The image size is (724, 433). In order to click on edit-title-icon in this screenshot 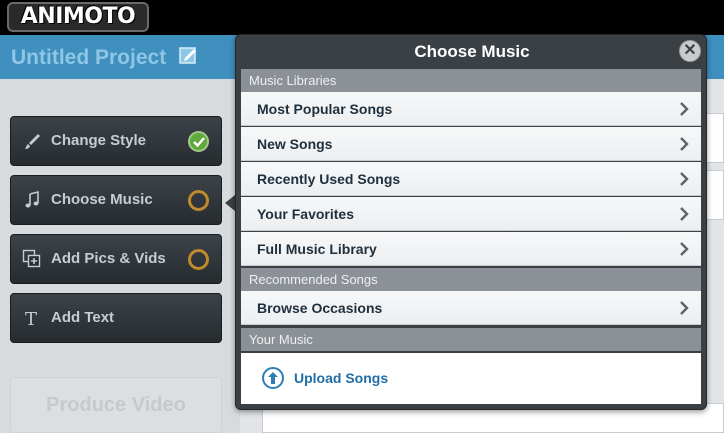, I will do `click(189, 55)`.